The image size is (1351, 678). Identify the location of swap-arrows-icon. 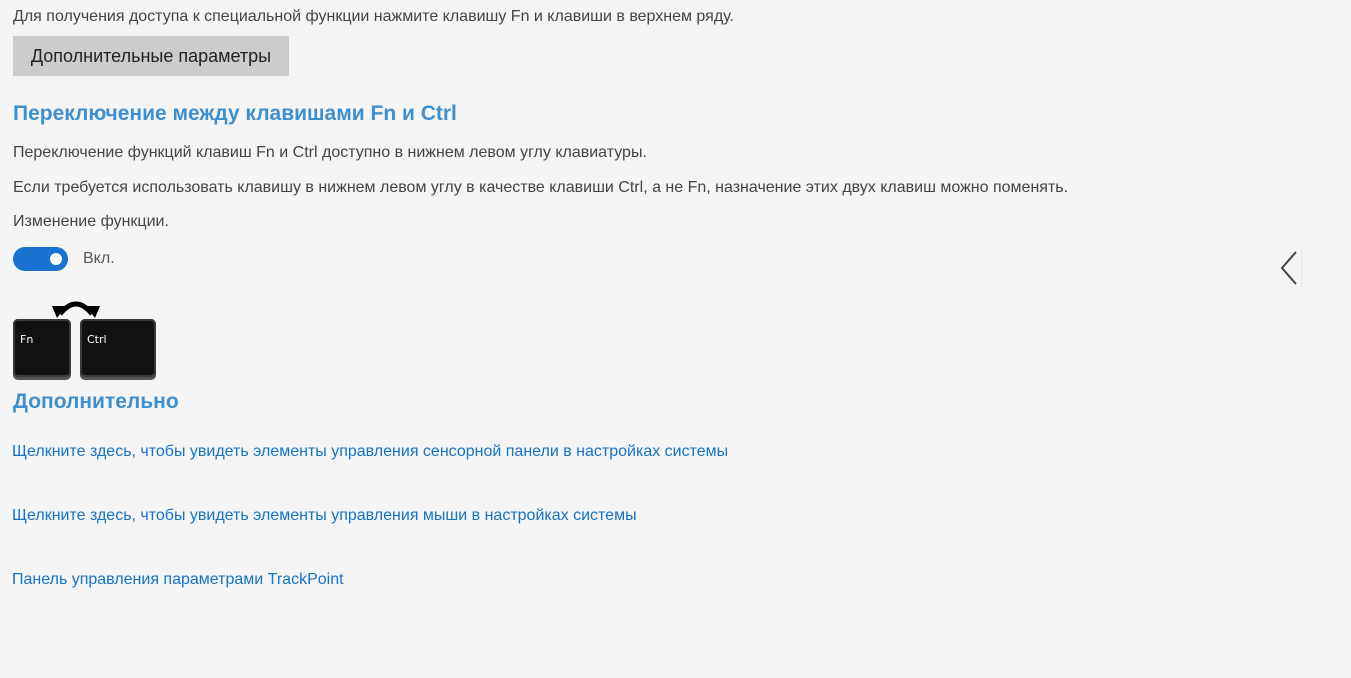
(76, 309).